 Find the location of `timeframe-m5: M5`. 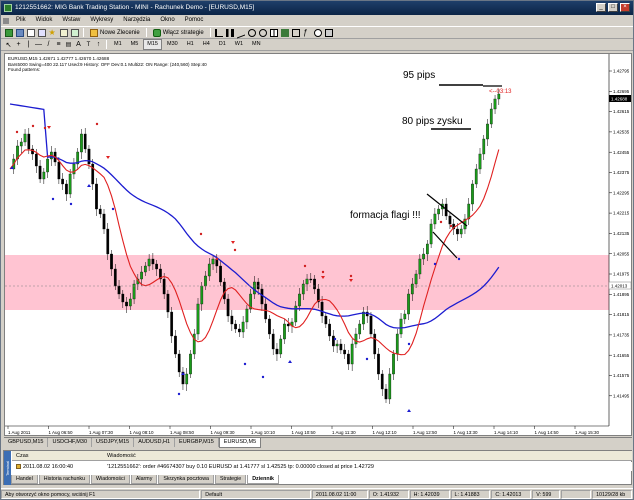

timeframe-m5: M5 is located at coordinates (135, 44).